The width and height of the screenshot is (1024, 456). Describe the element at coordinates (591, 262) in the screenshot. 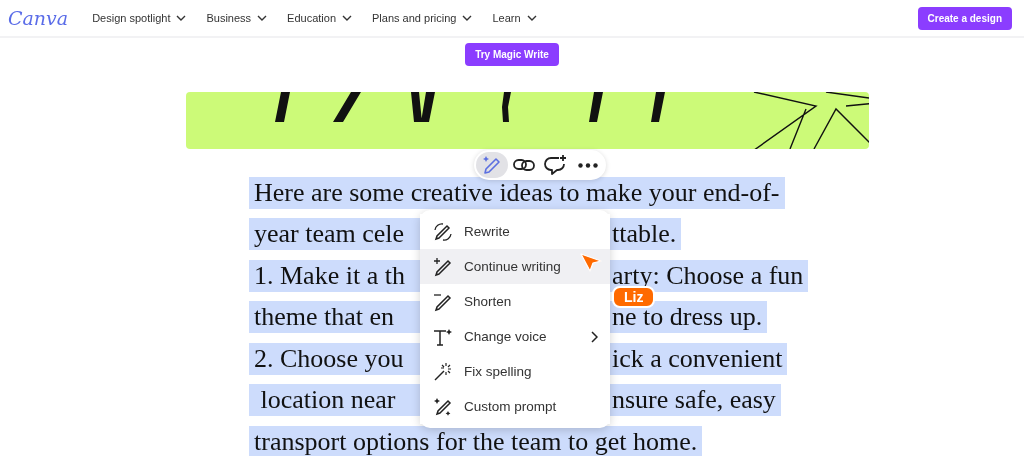

I see `cursor-pointer-icon` at that location.